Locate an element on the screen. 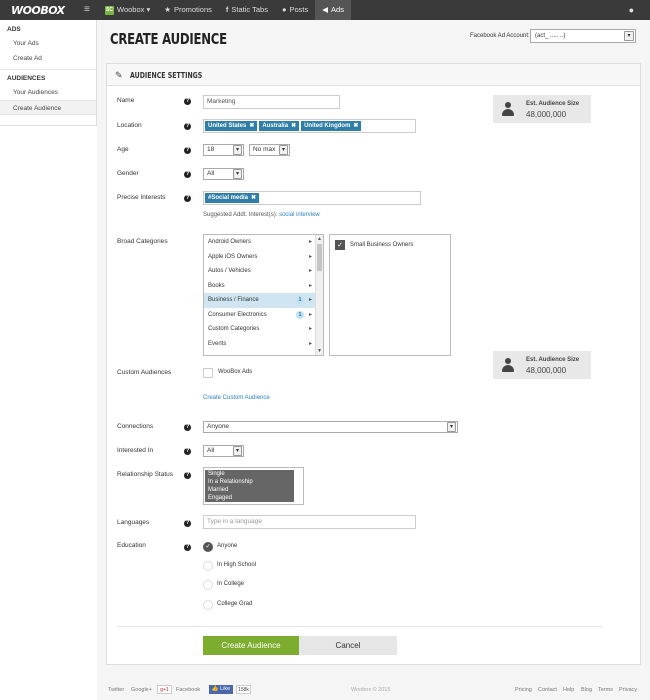  relationship-option: Engaged is located at coordinates (249, 498).